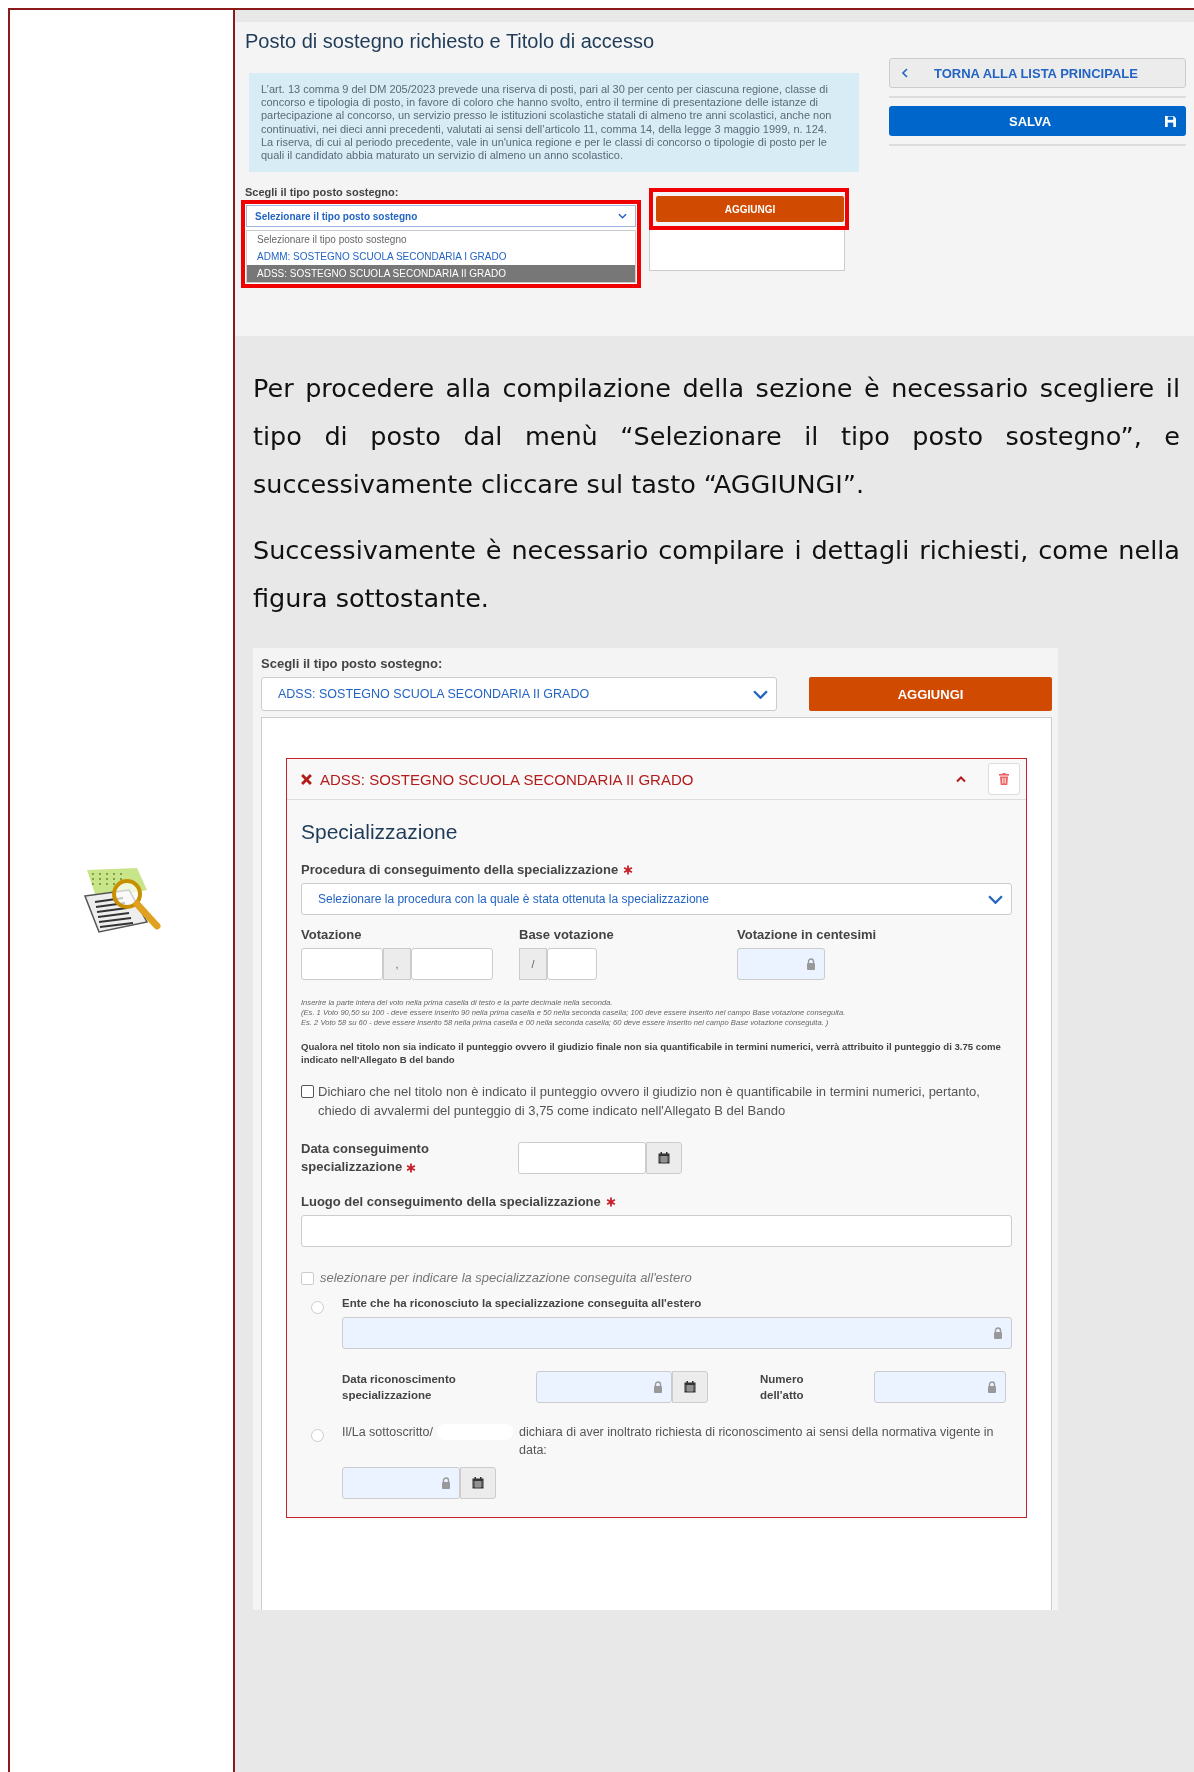 Image resolution: width=1194 pixels, height=1772 pixels. I want to click on checkbox, so click(307, 1091).